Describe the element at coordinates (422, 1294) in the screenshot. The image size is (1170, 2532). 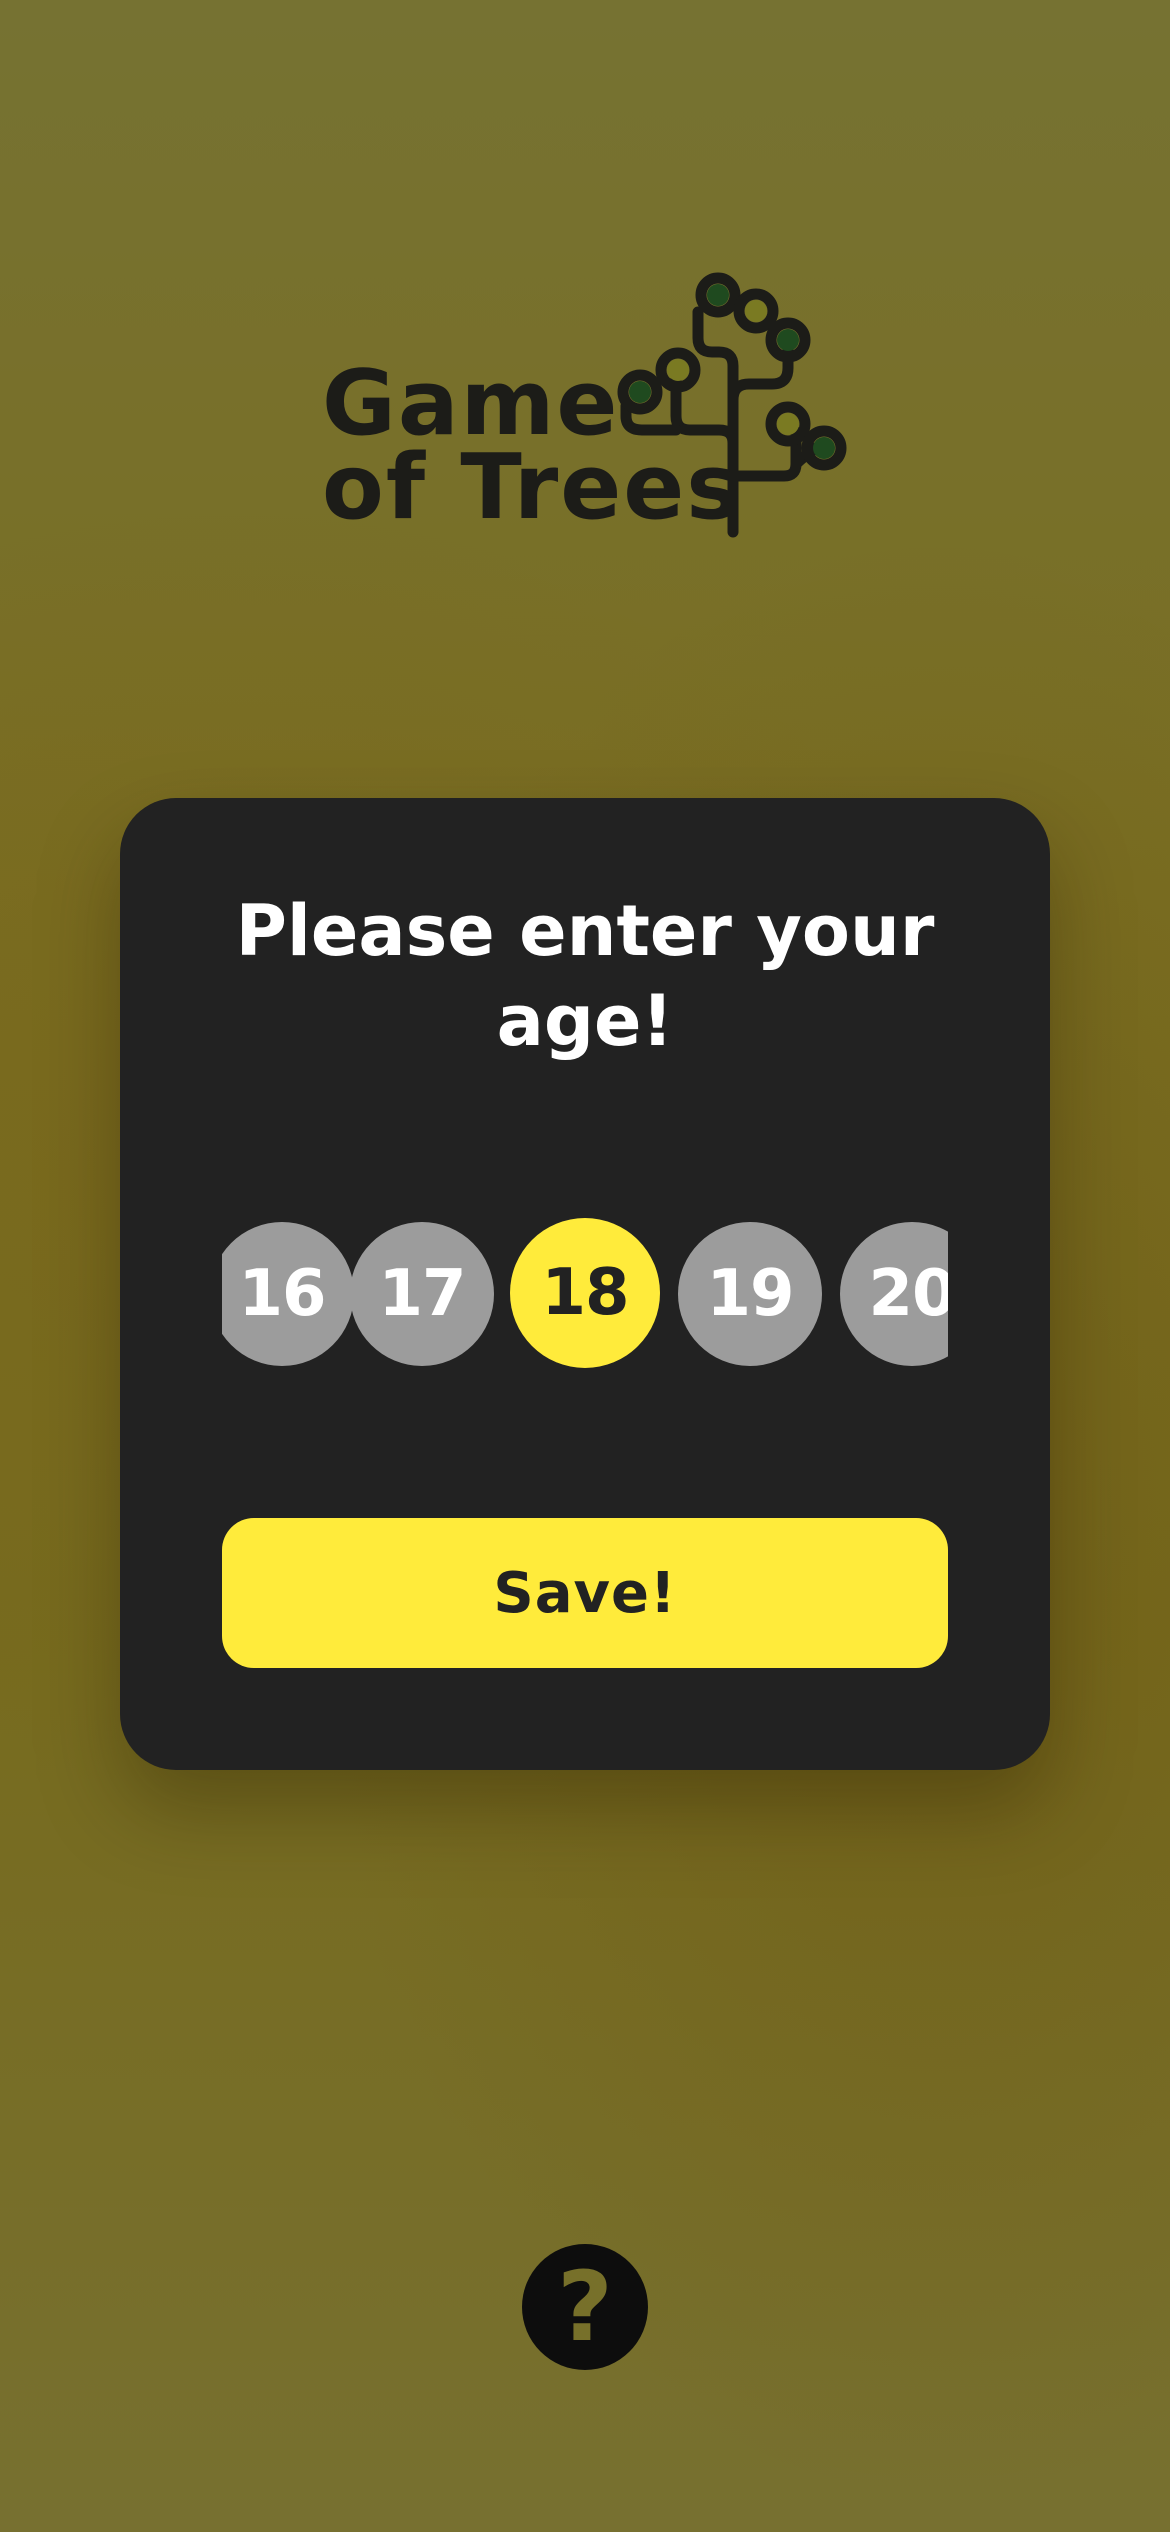
I see `age-option-17: 17` at that location.